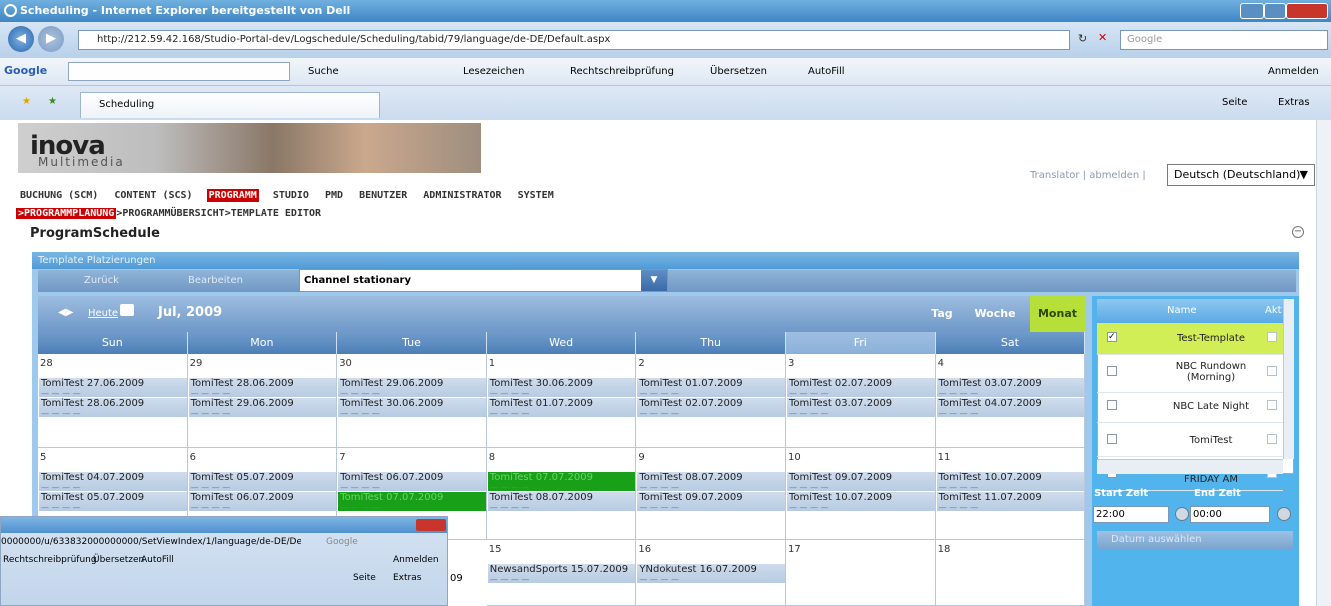 Image resolution: width=1331 pixels, height=606 pixels. I want to click on menu-studio: STUDIO, so click(291, 195).